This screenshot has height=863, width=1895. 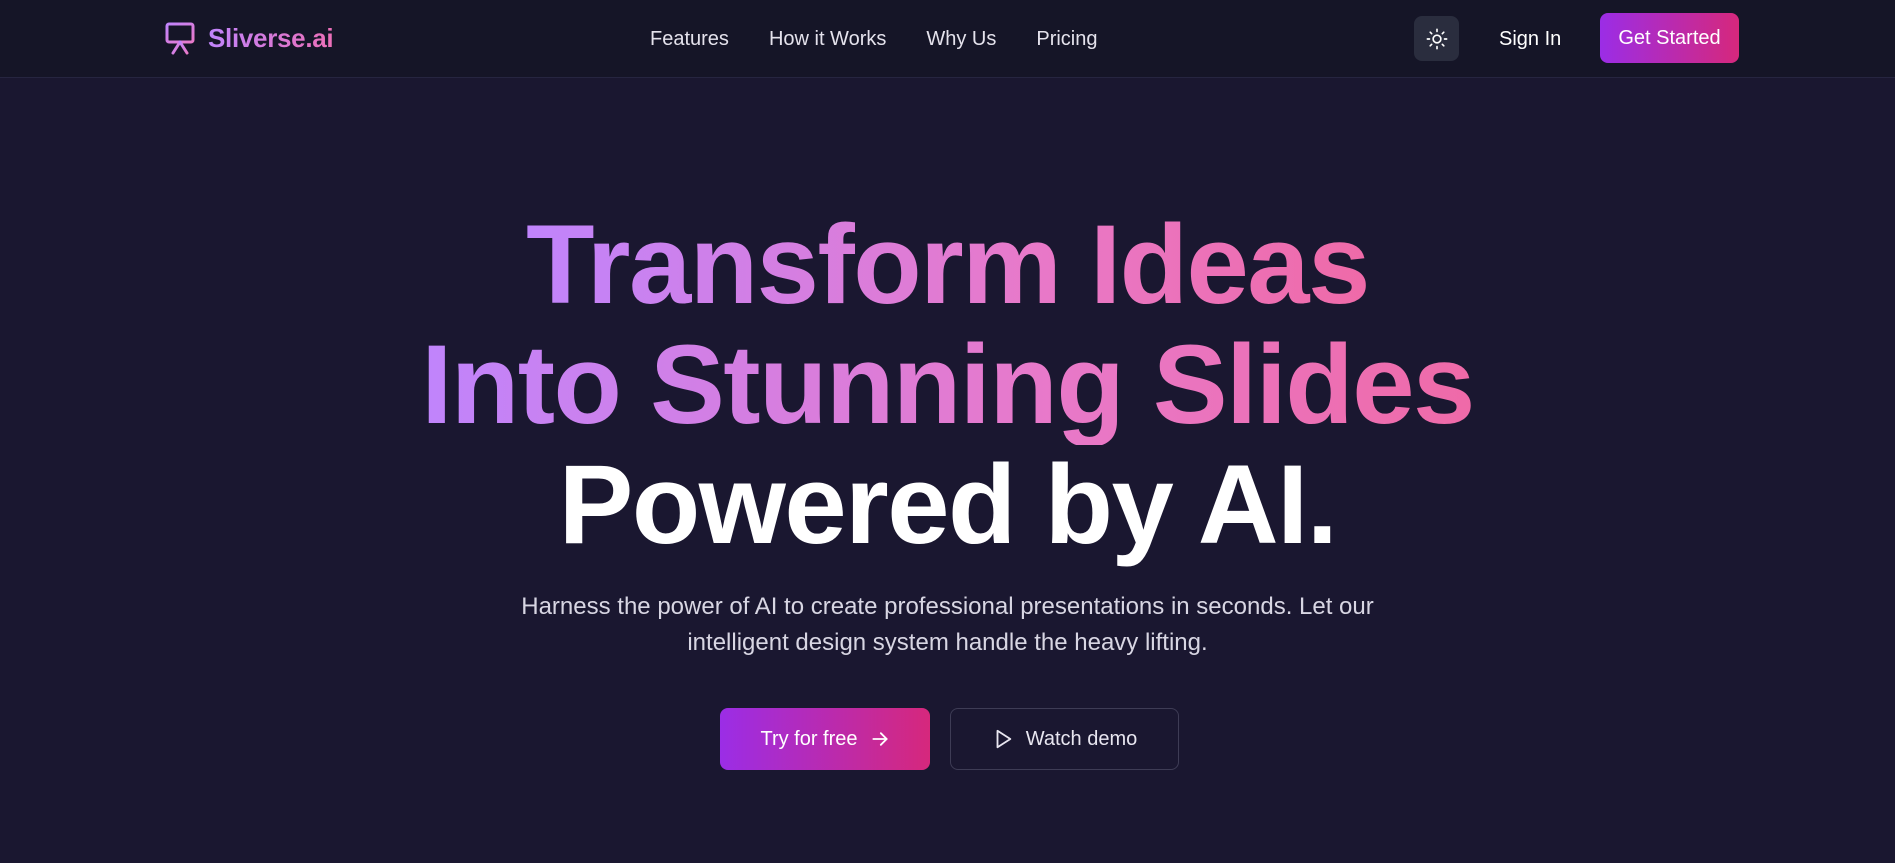 What do you see at coordinates (1530, 39) in the screenshot?
I see `sign-in-link: Sign In` at bounding box center [1530, 39].